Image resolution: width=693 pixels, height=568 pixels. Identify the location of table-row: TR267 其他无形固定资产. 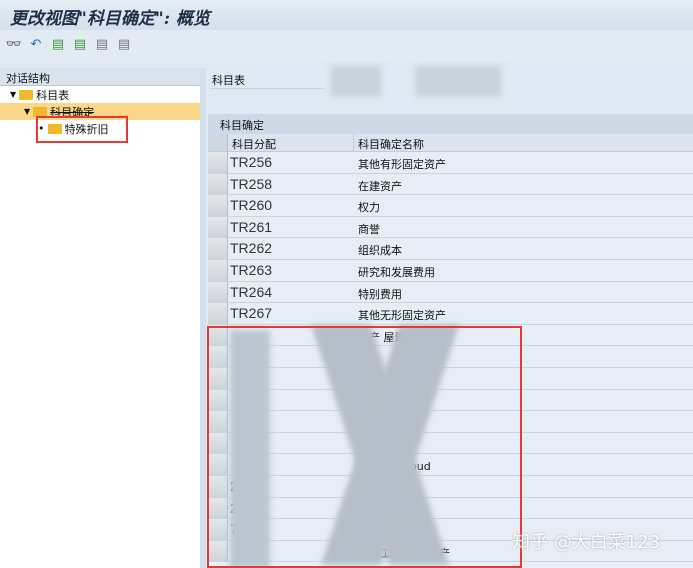
(450, 314).